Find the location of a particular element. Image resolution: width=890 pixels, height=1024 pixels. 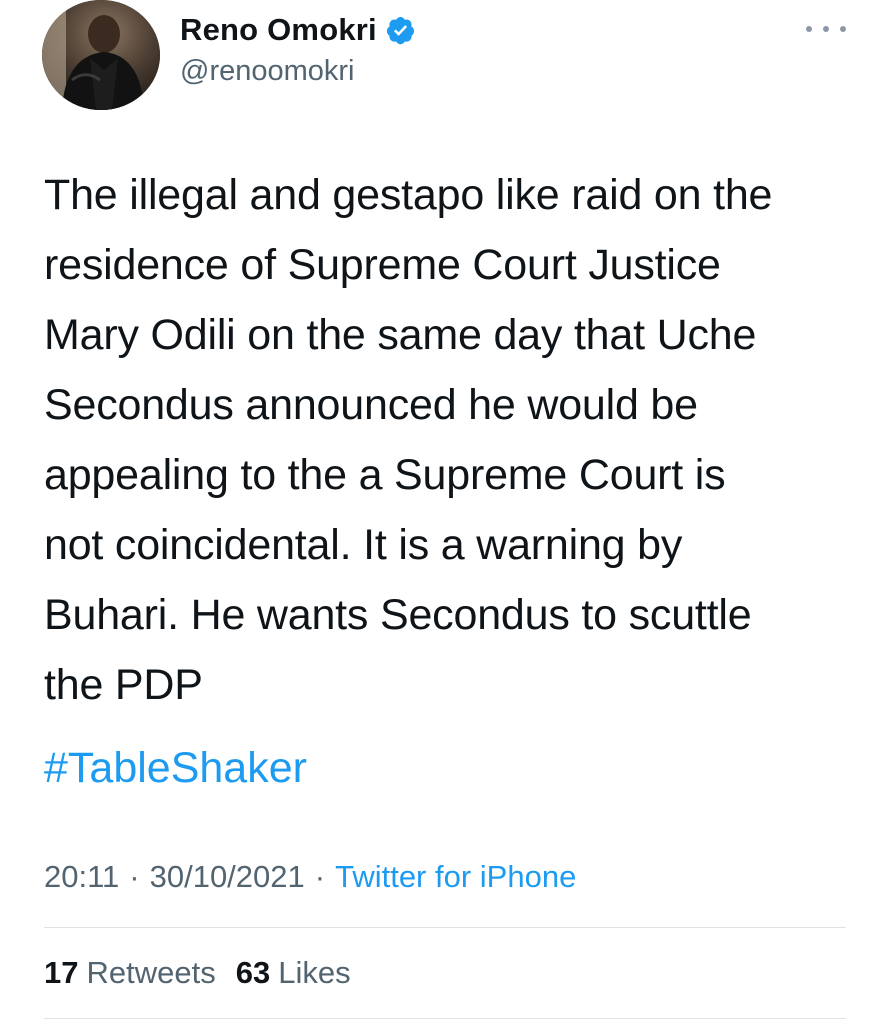

retweets-stat: 17 Retweets is located at coordinates (130, 973).